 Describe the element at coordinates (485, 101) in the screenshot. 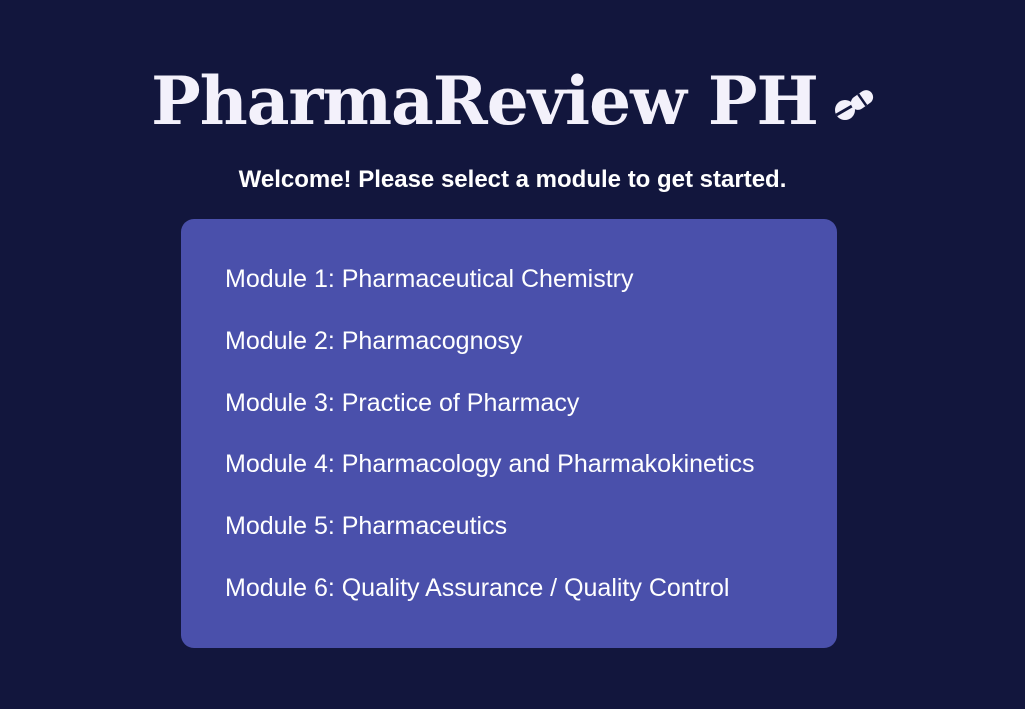

I see `app-title: PharmaReview PH` at that location.